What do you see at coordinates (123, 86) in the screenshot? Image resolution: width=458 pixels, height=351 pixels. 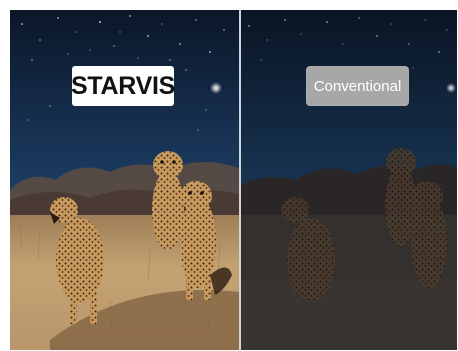 I see `starvis-label: STARVIS` at bounding box center [123, 86].